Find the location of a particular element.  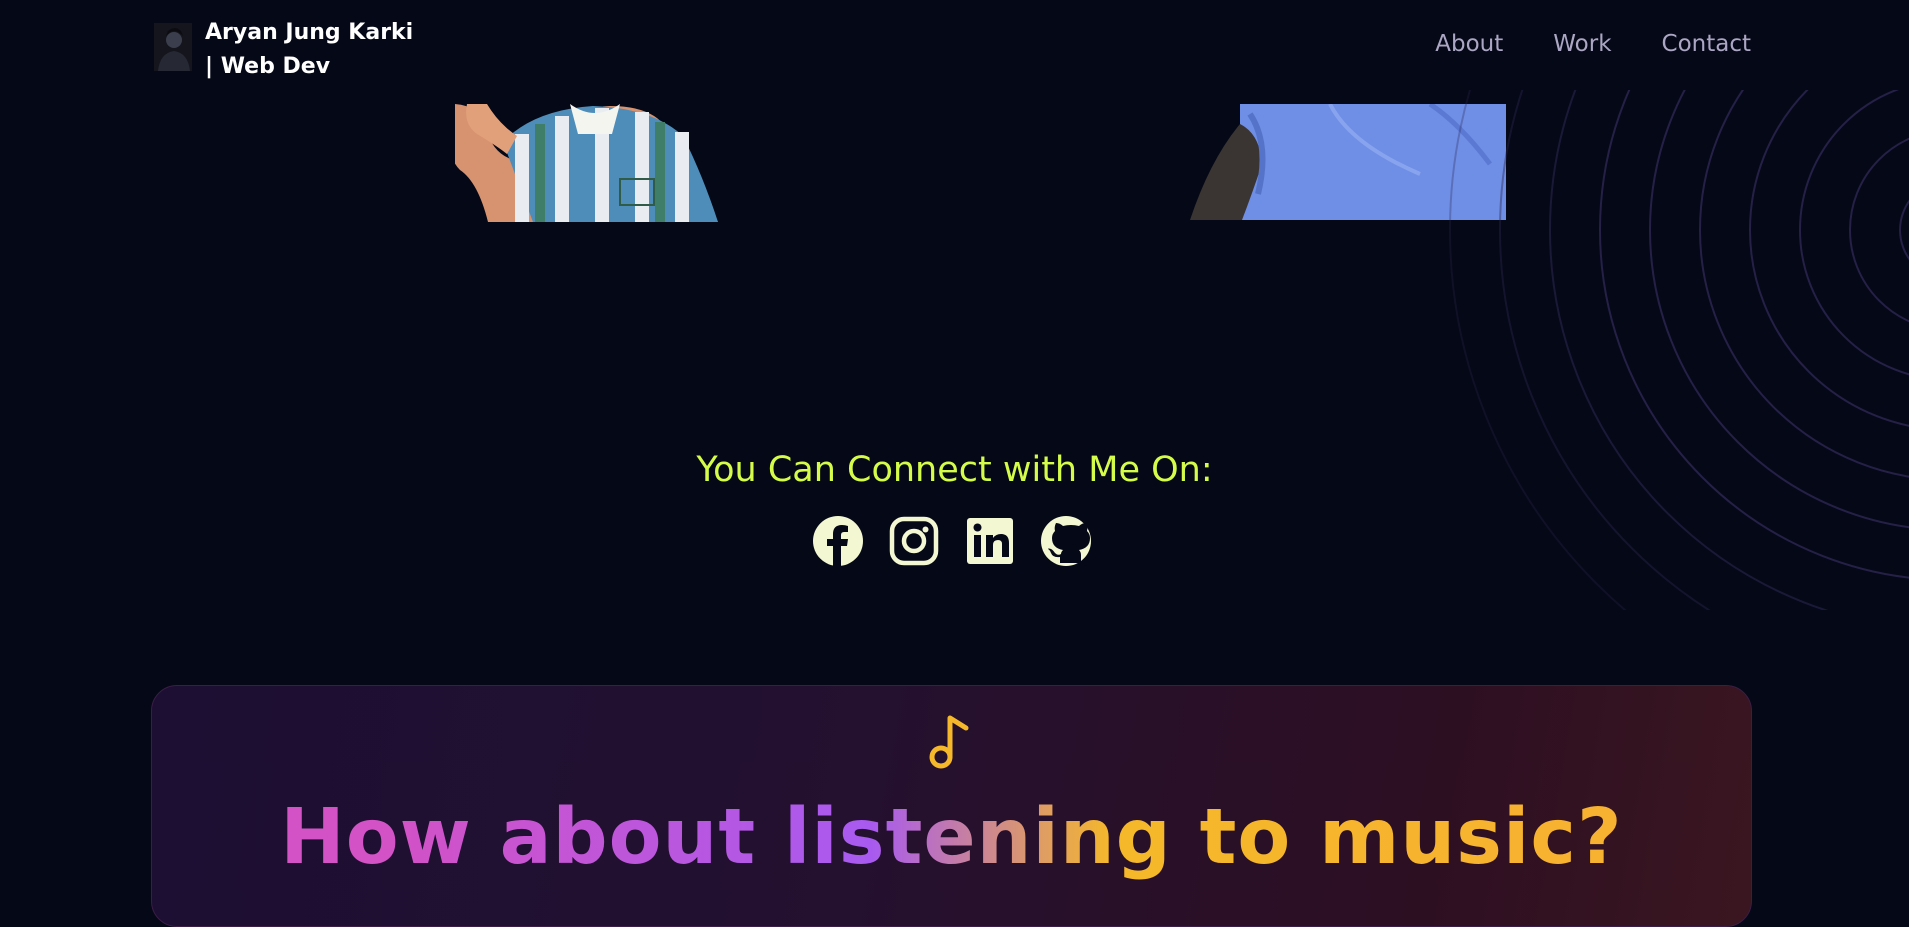

github-icon is located at coordinates (1066, 541).